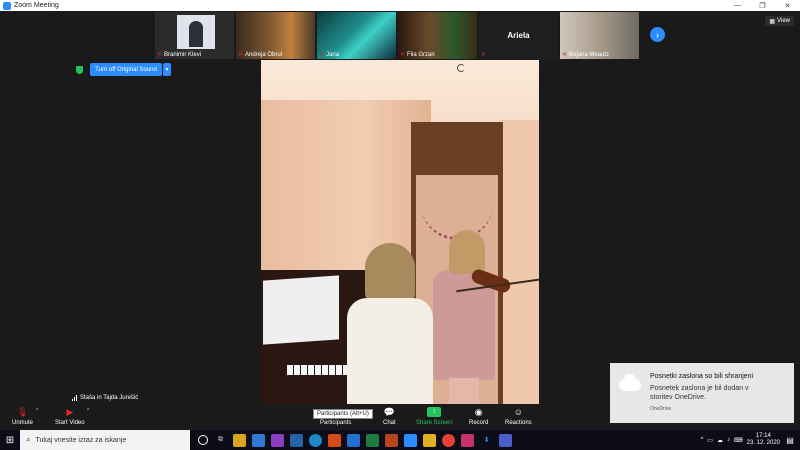 Image resolution: width=800 pixels, height=450 pixels. What do you see at coordinates (179, 55) in the screenshot?
I see `participant-name-tag: ✕ Branimir Klevi` at bounding box center [179, 55].